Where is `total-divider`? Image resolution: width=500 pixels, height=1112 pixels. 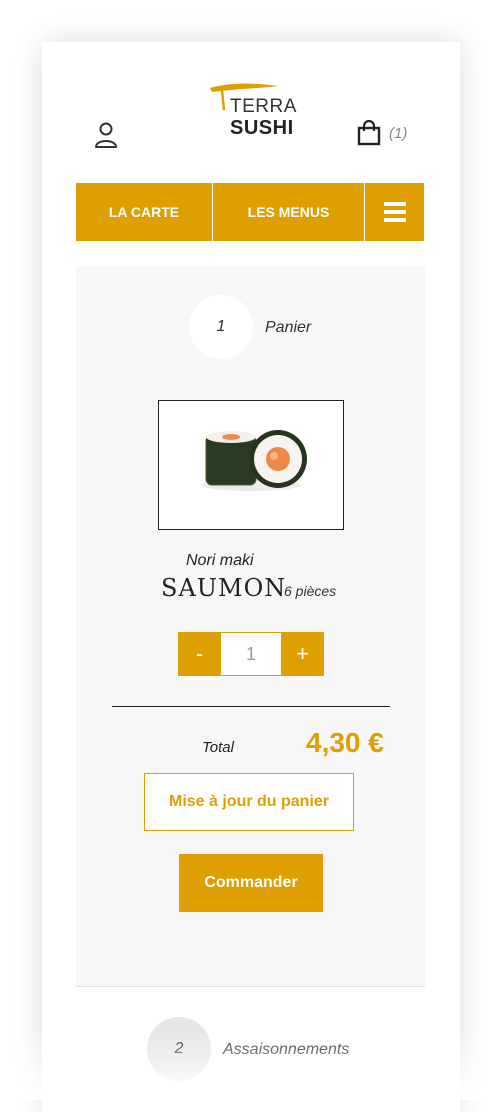
total-divider is located at coordinates (251, 706).